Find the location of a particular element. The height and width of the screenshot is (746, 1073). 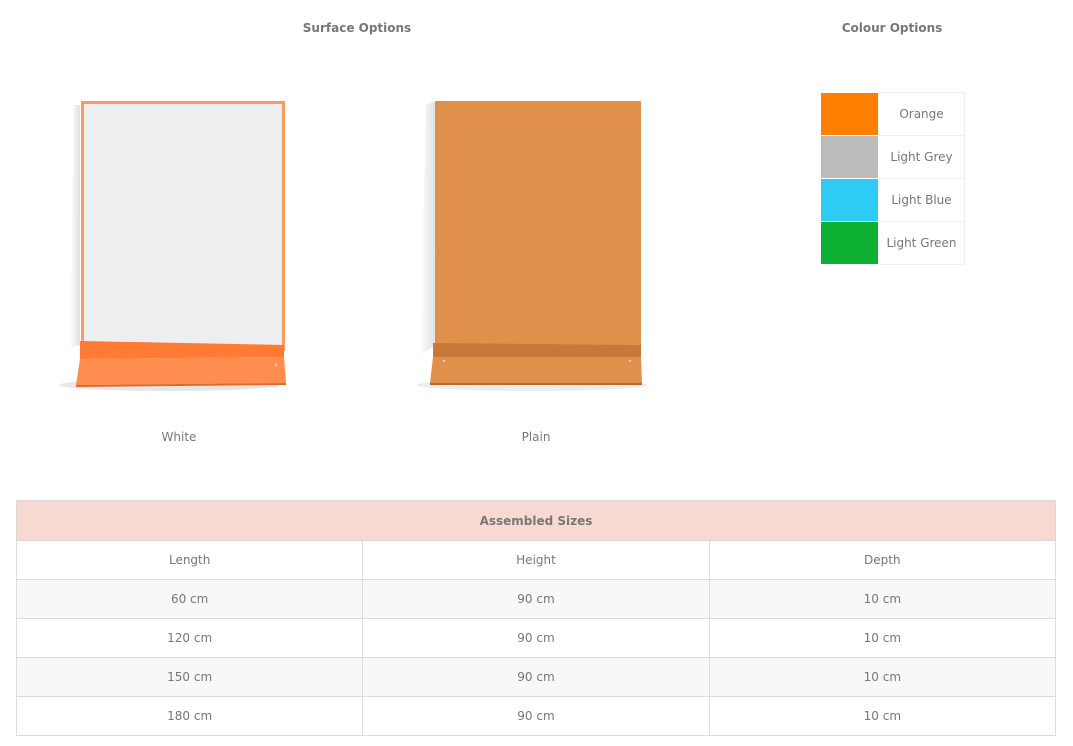

table-row: 150 cm 90 cm 10 cm is located at coordinates (536, 677).